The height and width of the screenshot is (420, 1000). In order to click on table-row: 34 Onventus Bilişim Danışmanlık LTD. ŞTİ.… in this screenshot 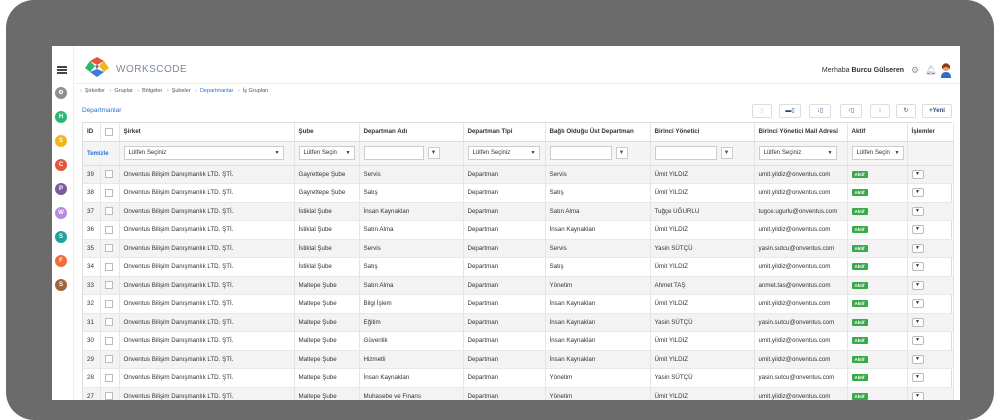, I will do `click(518, 267)`.